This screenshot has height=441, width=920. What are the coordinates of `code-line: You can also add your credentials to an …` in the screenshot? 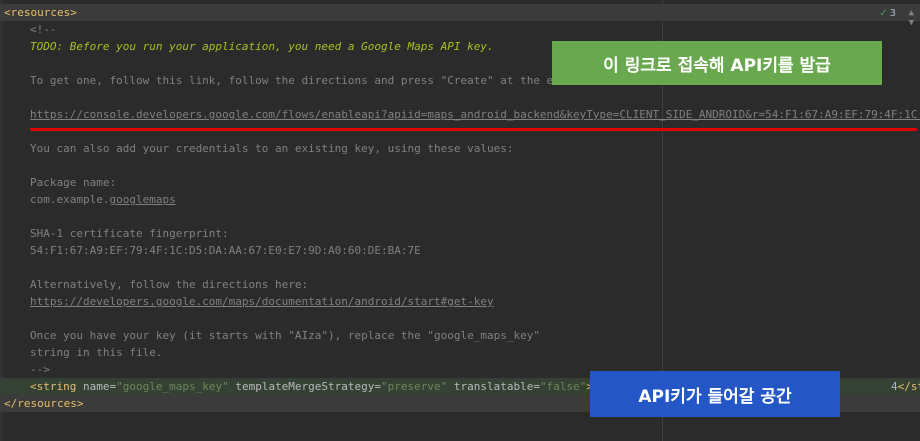 It's located at (460, 148).